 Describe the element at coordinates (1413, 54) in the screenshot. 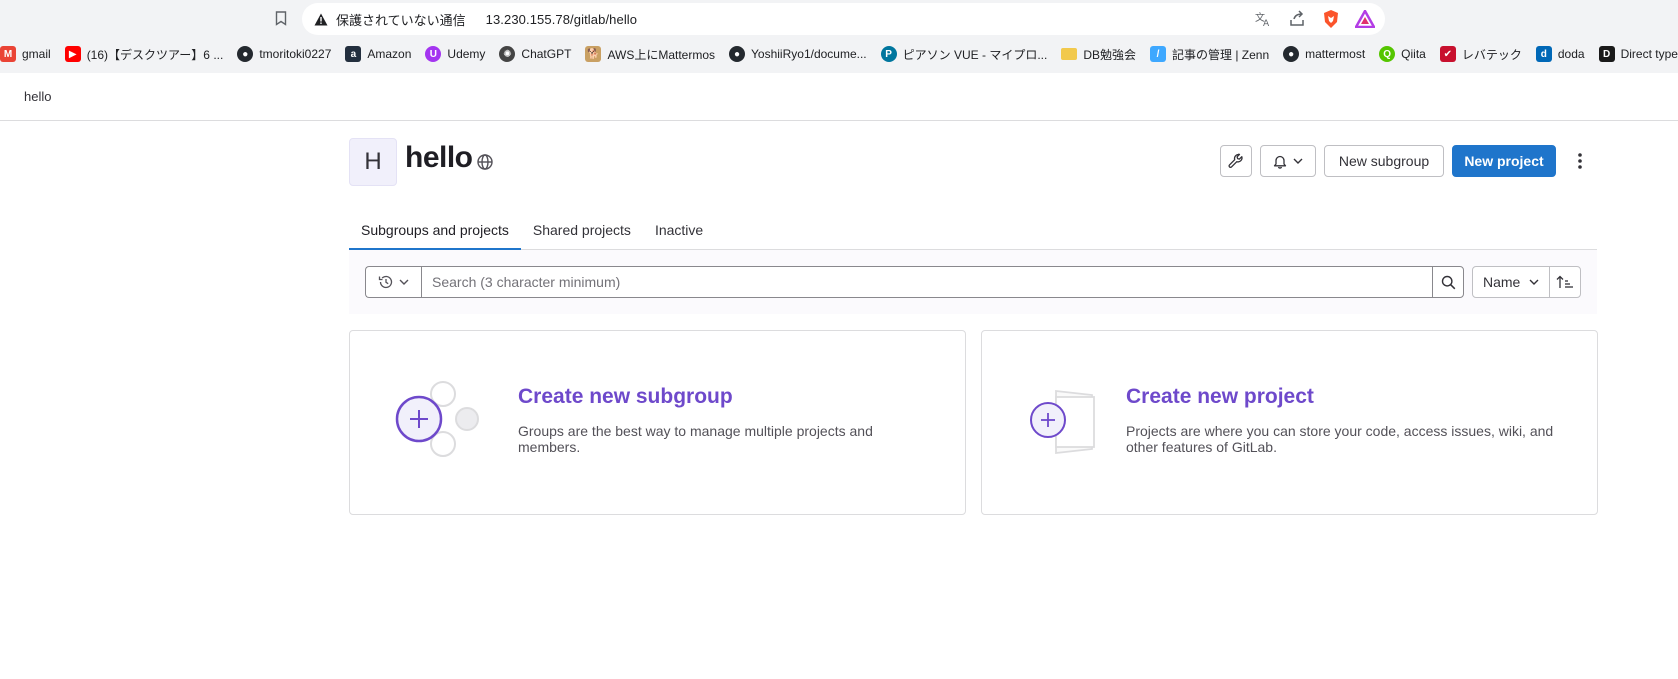

I see `bookmark-label: Qiita` at that location.